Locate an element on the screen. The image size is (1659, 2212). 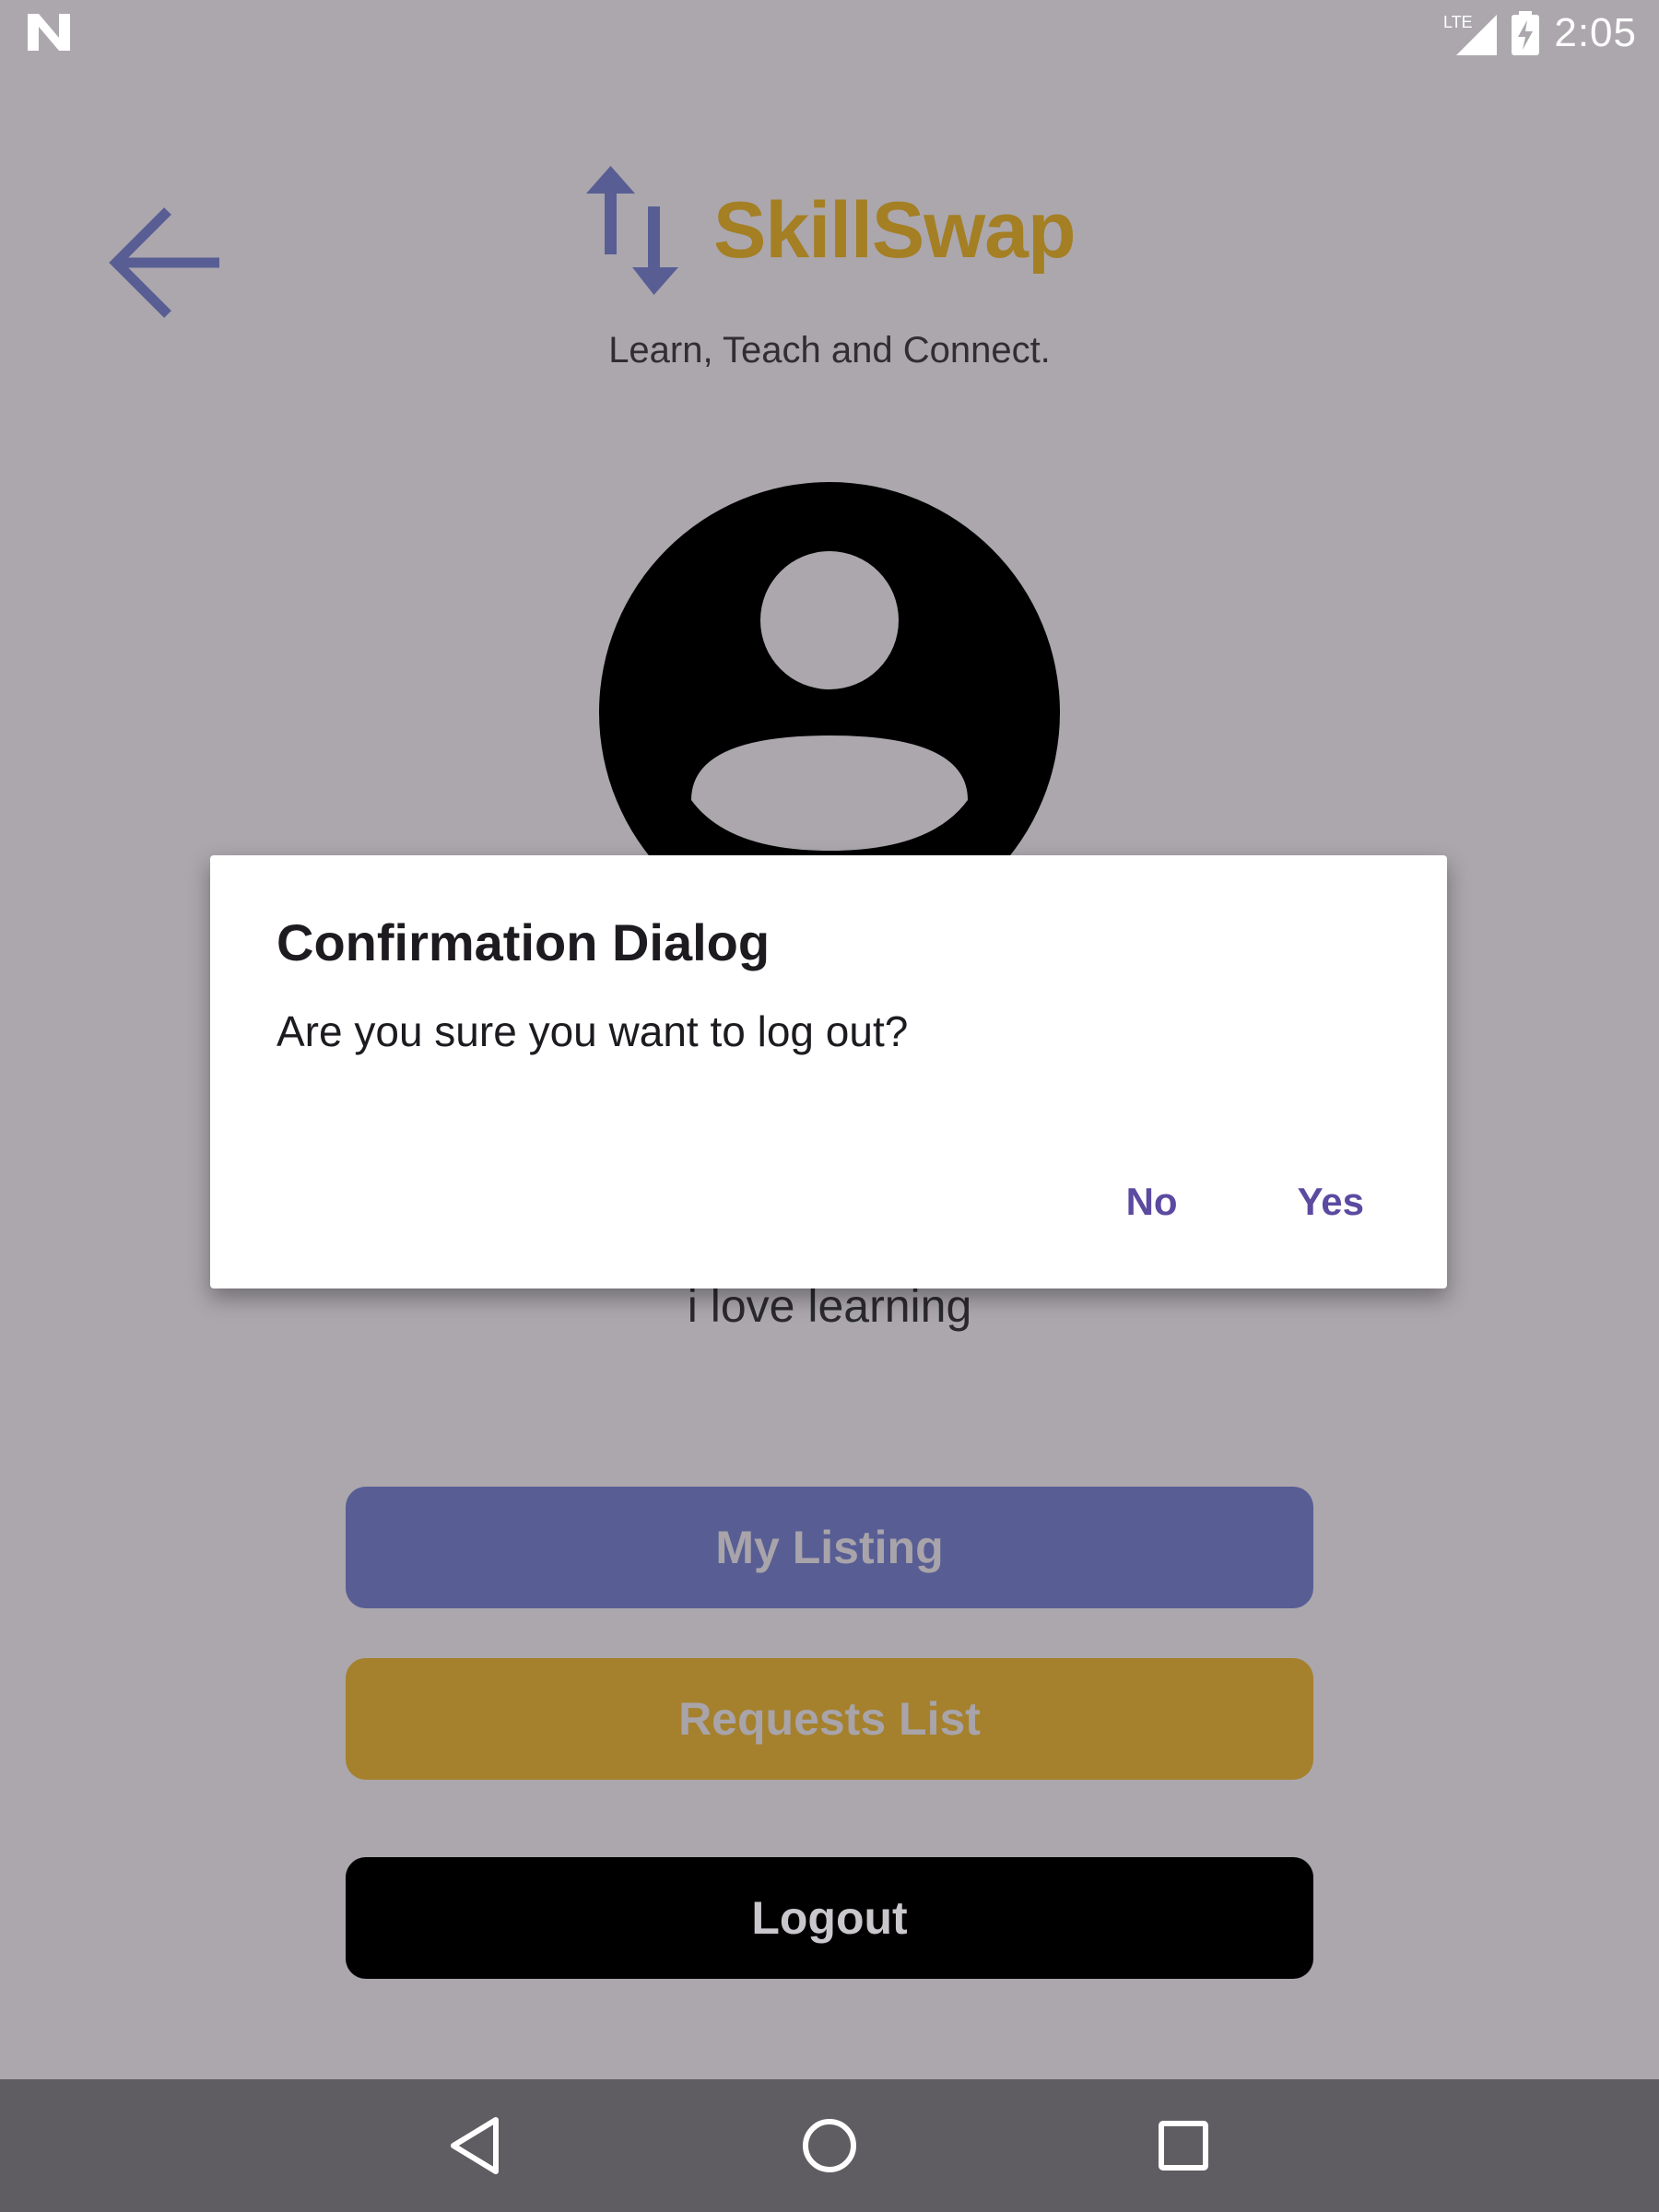
my-listing-button: My Listing is located at coordinates (829, 1547).